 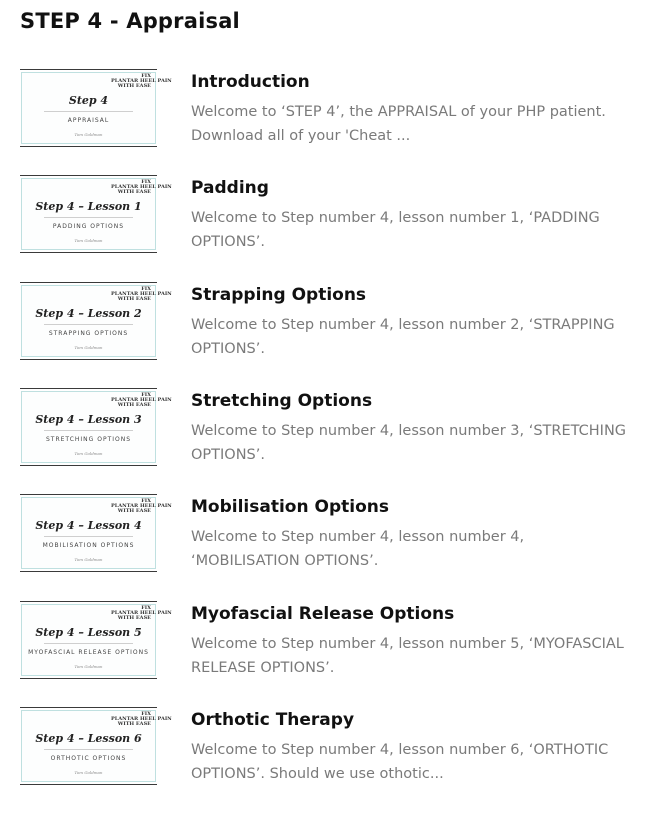 What do you see at coordinates (88, 313) in the screenshot?
I see `thumbnail-title: Step 4 – Lesson 2` at bounding box center [88, 313].